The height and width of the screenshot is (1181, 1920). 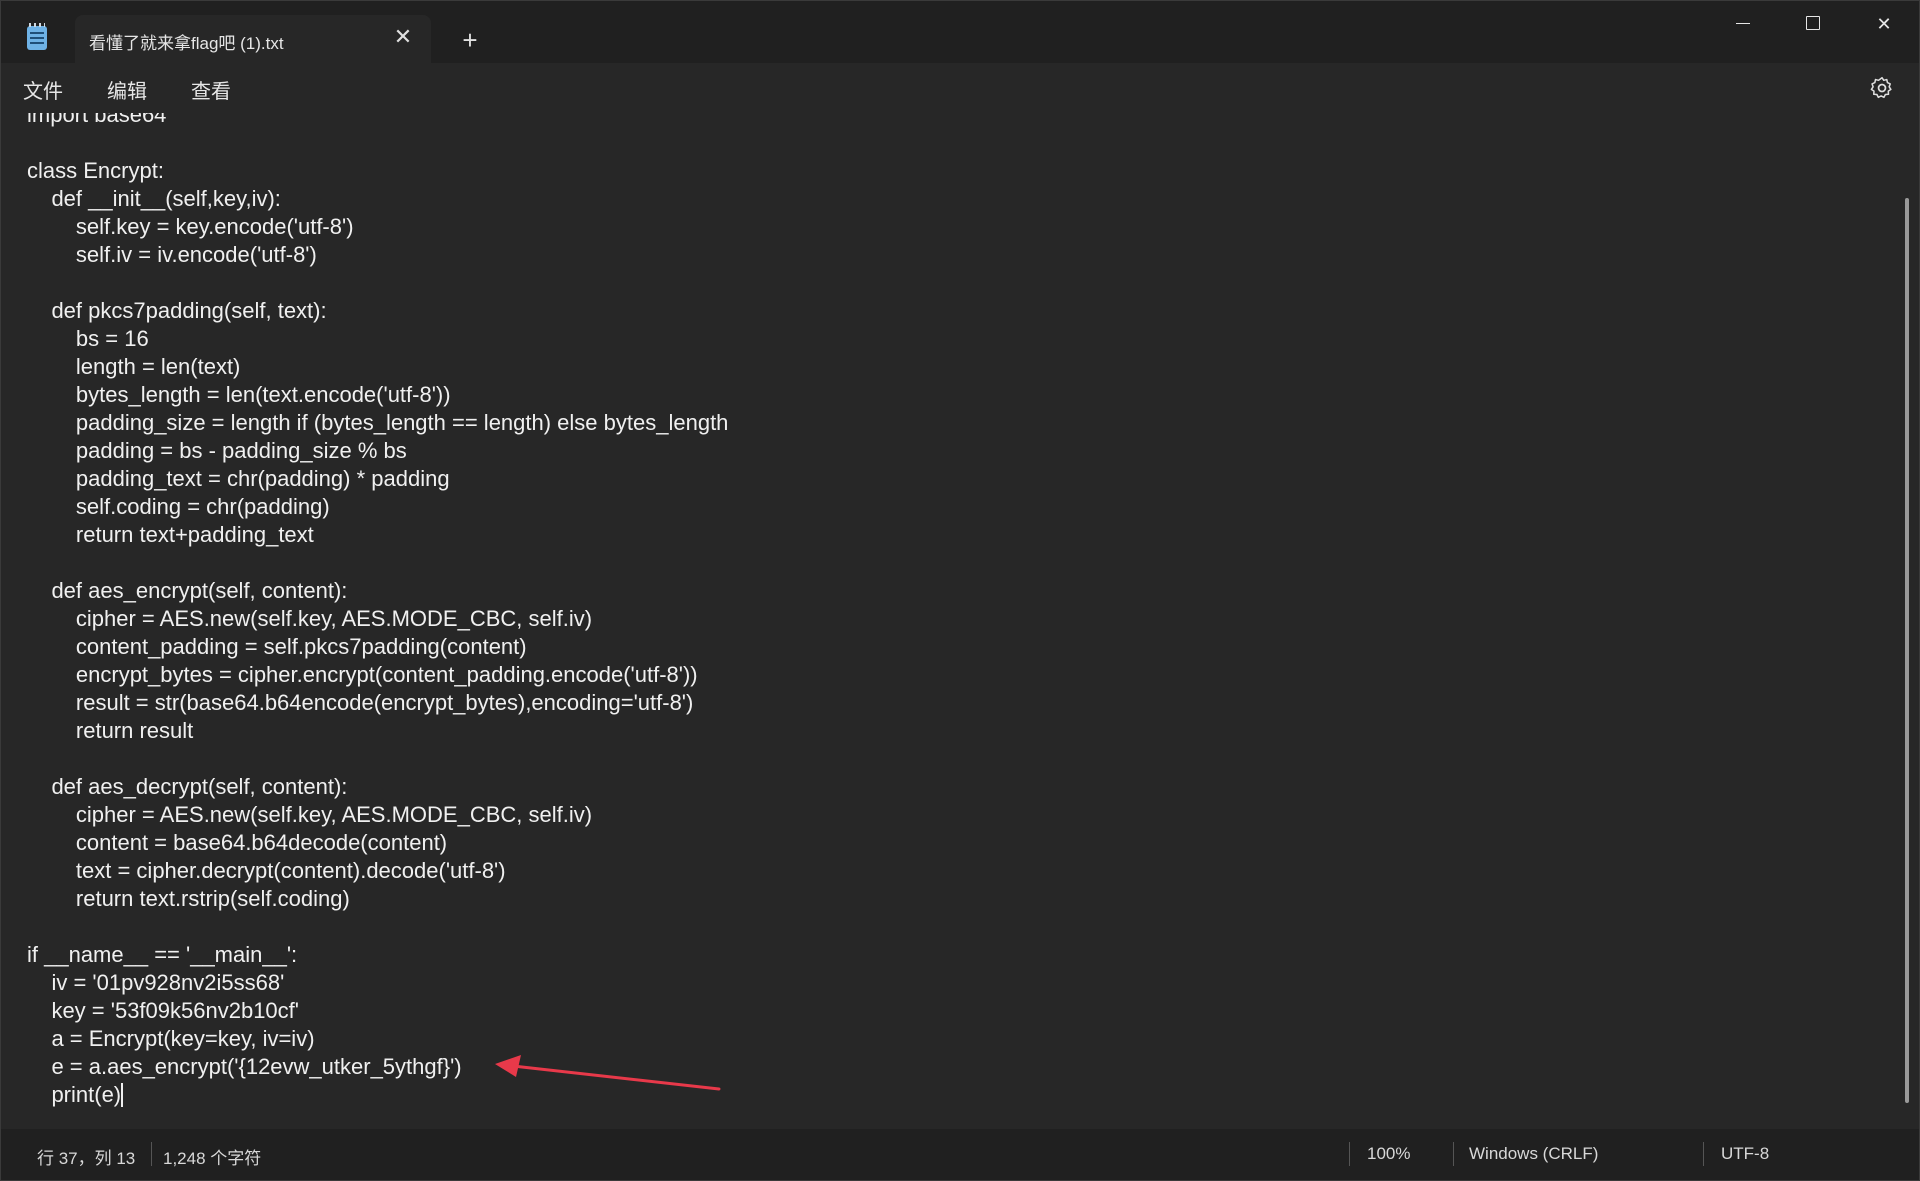 What do you see at coordinates (122, 1095) in the screenshot?
I see `text-cursor` at bounding box center [122, 1095].